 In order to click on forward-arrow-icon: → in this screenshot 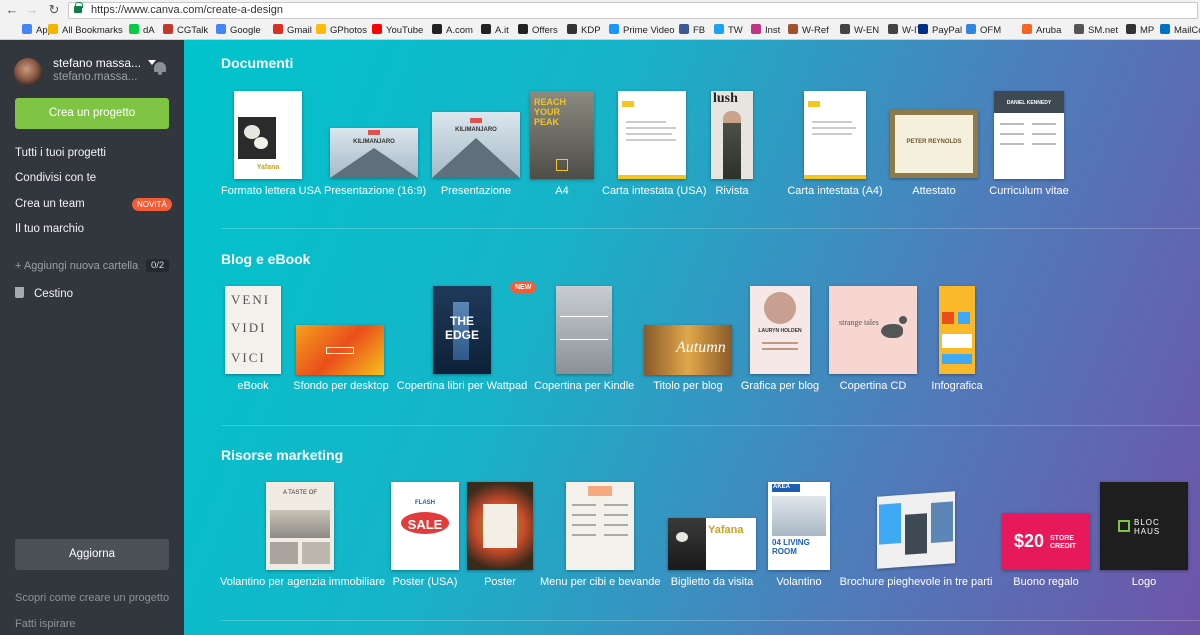, I will do `click(32, 10)`.